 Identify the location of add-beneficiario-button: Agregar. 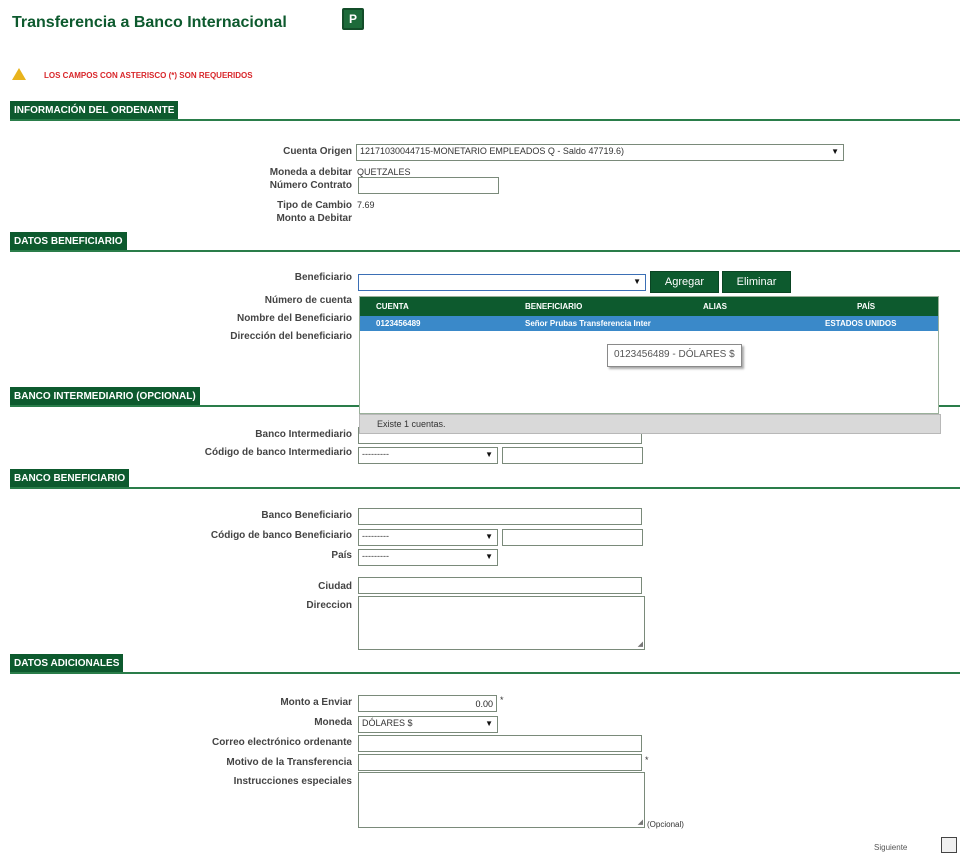
(684, 282).